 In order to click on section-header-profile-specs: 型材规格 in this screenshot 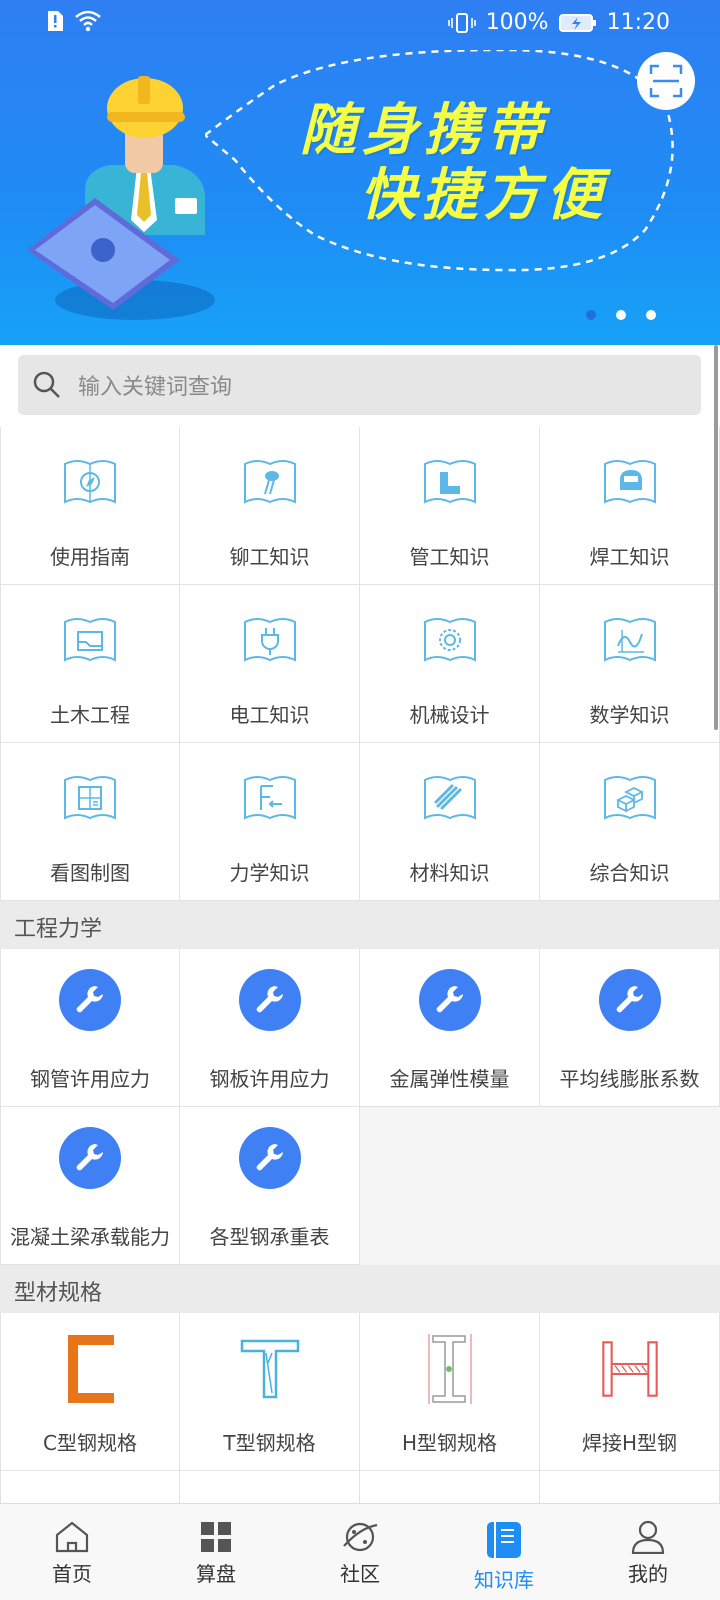, I will do `click(360, 1289)`.